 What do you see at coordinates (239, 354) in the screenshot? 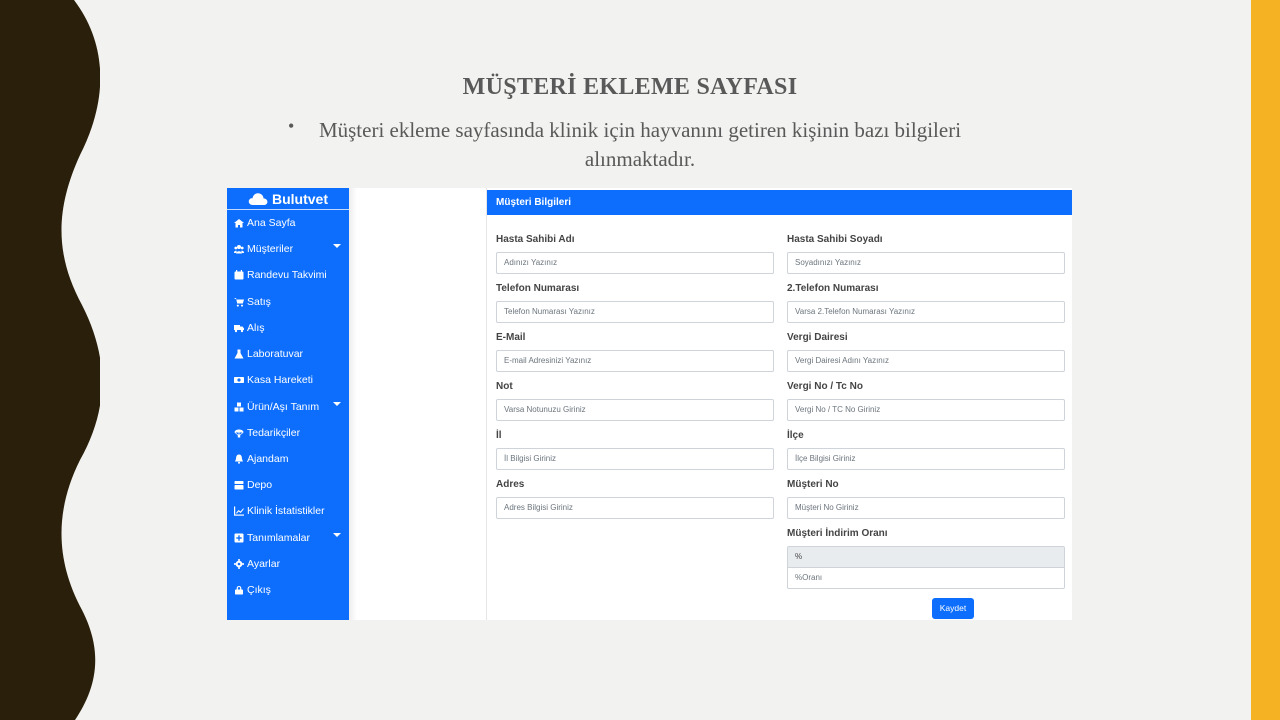
I see `flask-icon` at bounding box center [239, 354].